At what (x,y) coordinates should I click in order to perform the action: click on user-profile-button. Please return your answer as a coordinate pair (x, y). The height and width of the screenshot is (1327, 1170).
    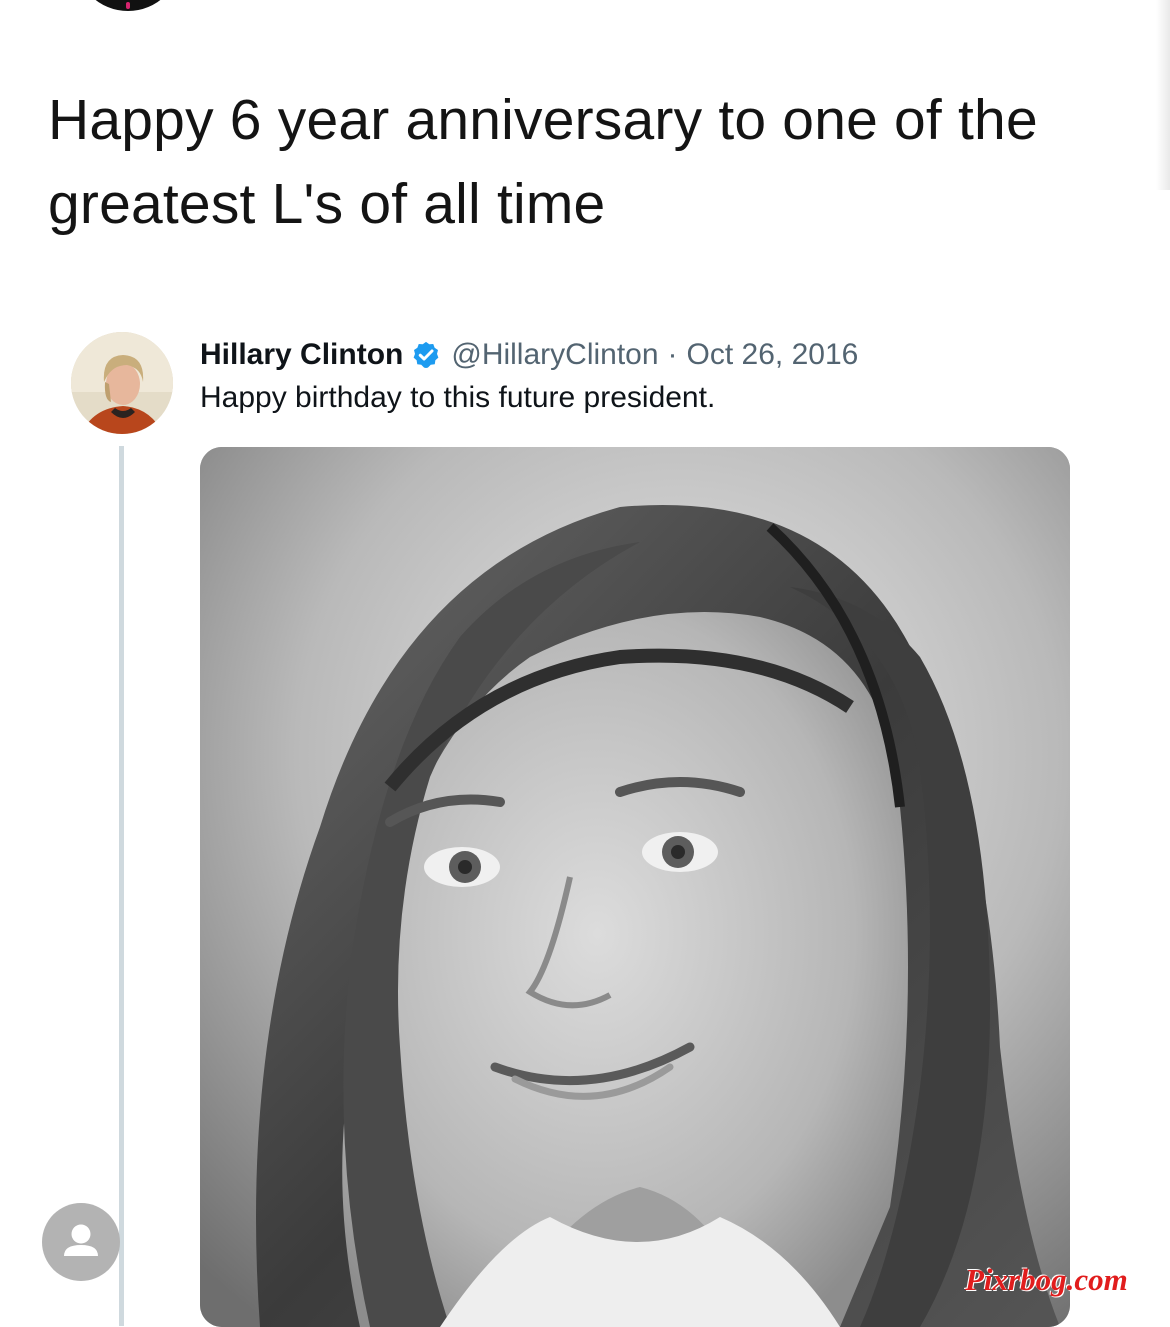
    Looking at the image, I should click on (81, 1242).